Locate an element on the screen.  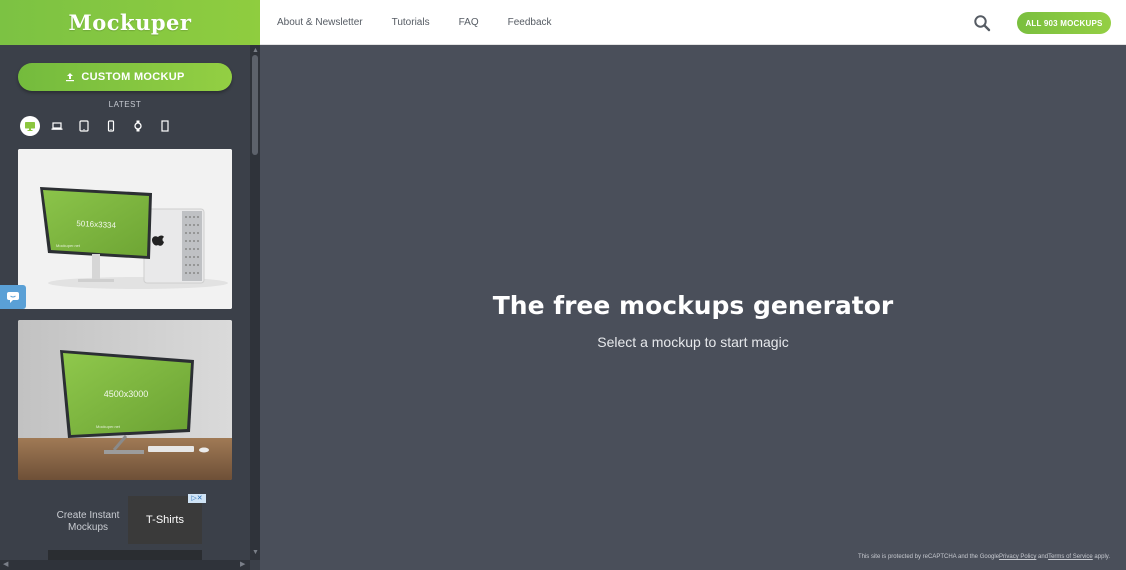
scroll-down-icon: ▼ is located at coordinates (255, 553).